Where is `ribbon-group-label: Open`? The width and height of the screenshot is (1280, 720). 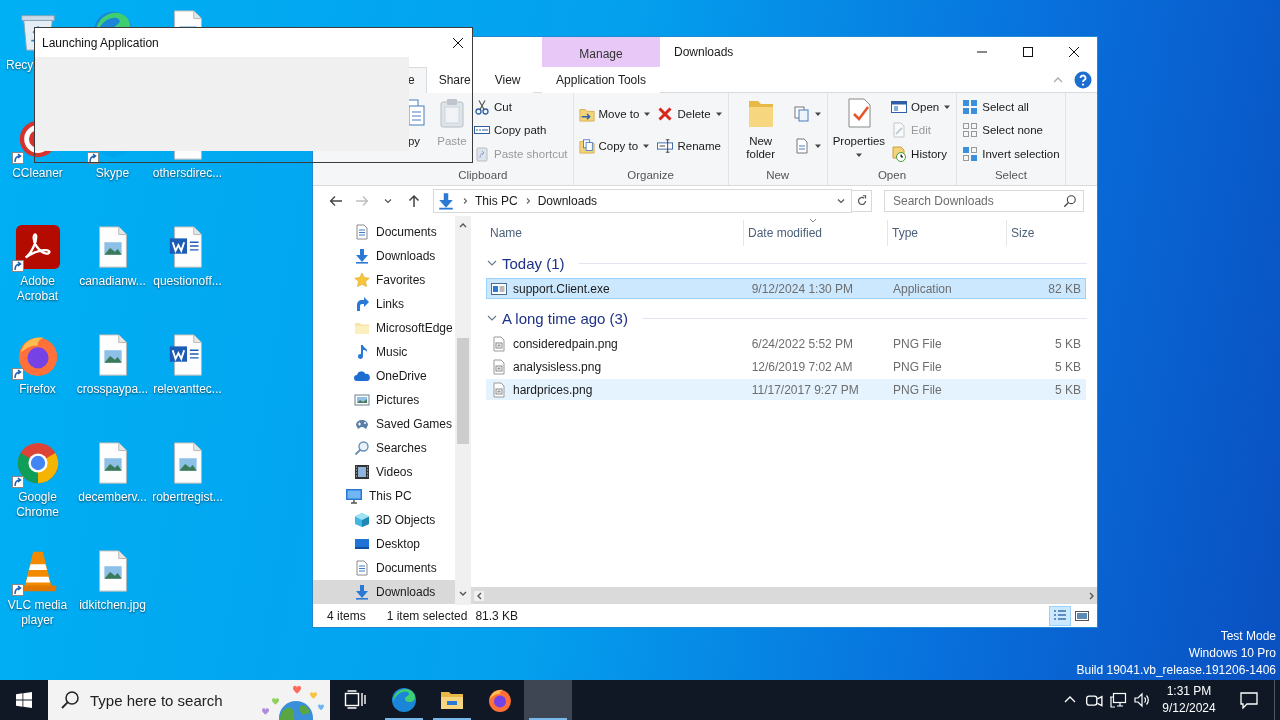 ribbon-group-label: Open is located at coordinates (892, 175).